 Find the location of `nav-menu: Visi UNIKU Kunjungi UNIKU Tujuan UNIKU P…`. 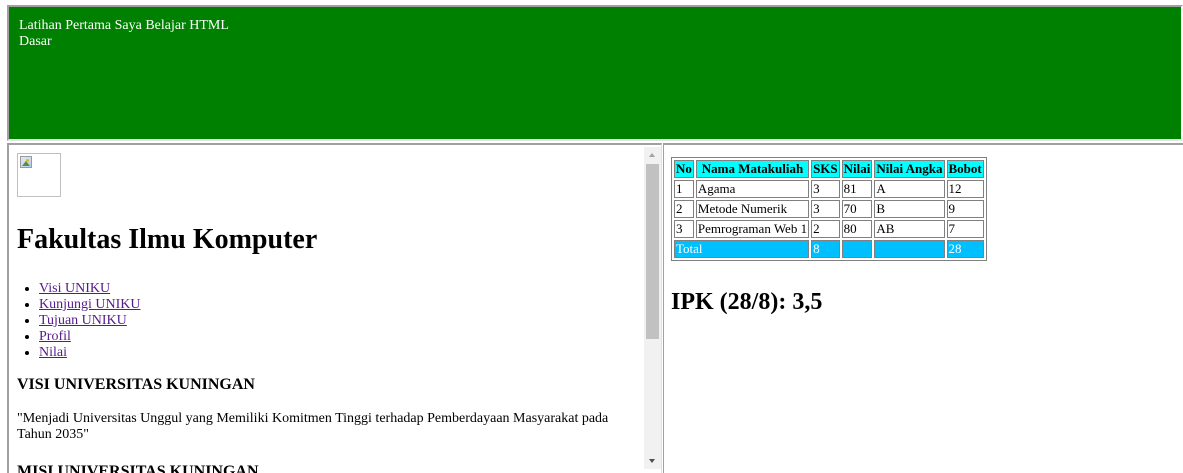

nav-menu: Visi UNIKU Kunjungi UNIKU Tujuan UNIKU P… is located at coordinates (79, 321).